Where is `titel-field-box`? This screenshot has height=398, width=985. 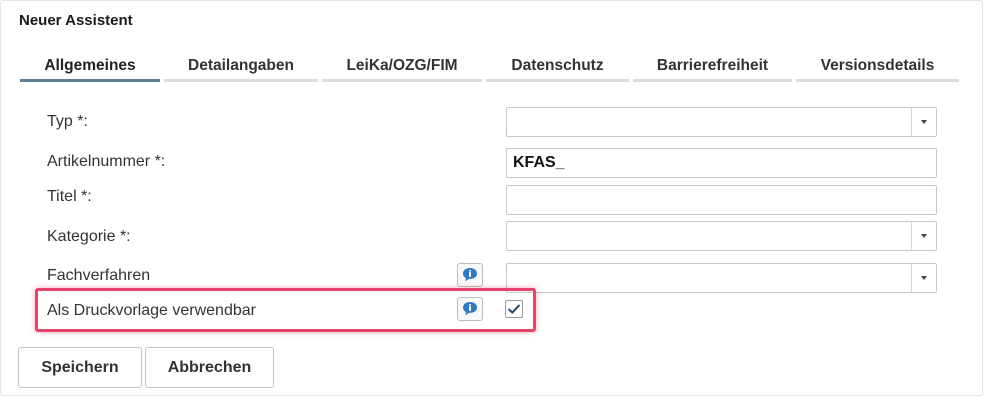
titel-field-box is located at coordinates (721, 200).